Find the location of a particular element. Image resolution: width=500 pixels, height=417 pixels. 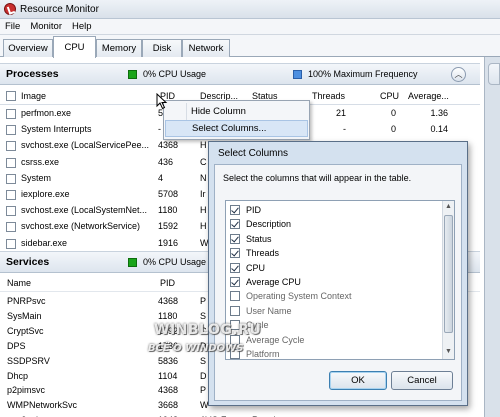

column-option: Operating System Context is located at coordinates (291, 296).